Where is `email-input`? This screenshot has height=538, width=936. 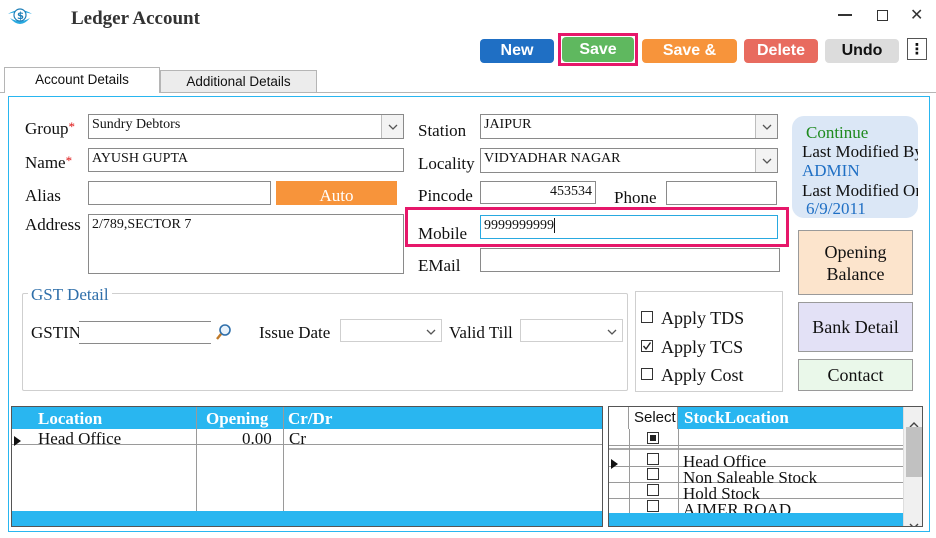
email-input is located at coordinates (630, 260).